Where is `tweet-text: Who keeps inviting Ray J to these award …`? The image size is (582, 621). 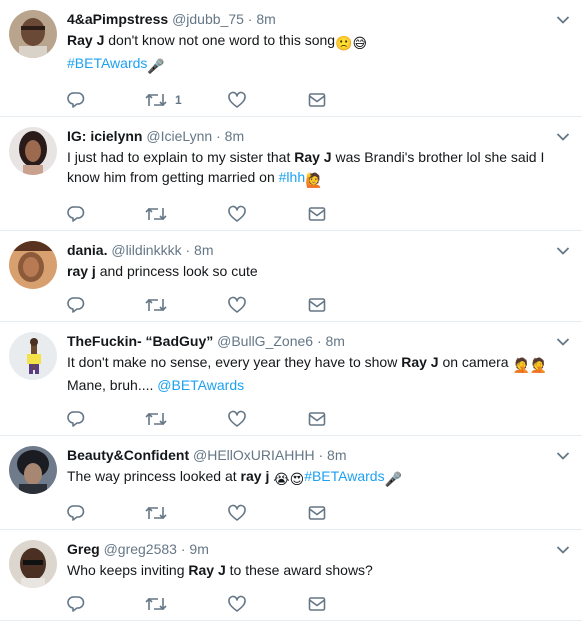 tweet-text: Who keeps inviting Ray J to these award … is located at coordinates (309, 570).